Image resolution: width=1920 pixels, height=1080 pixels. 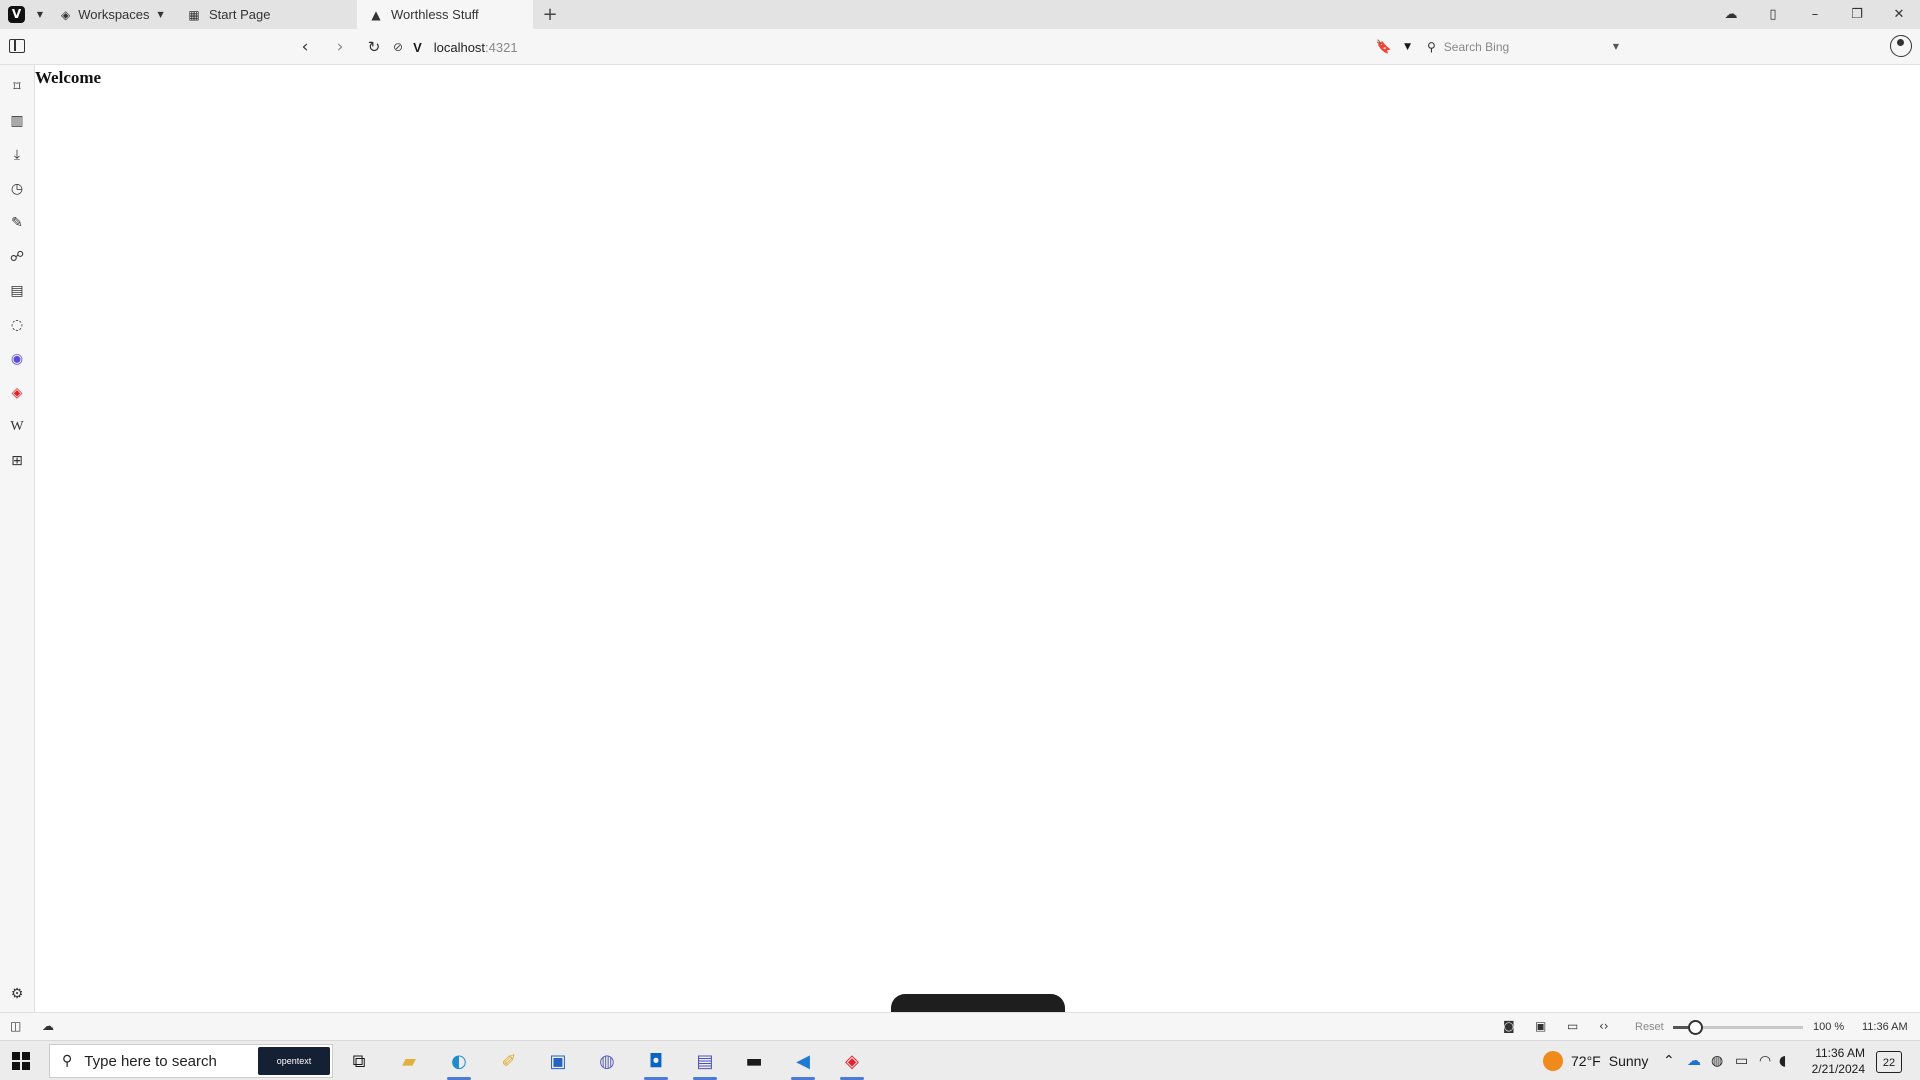 What do you see at coordinates (17, 461) in the screenshot?
I see `add-web-panel-icon: ⊞` at bounding box center [17, 461].